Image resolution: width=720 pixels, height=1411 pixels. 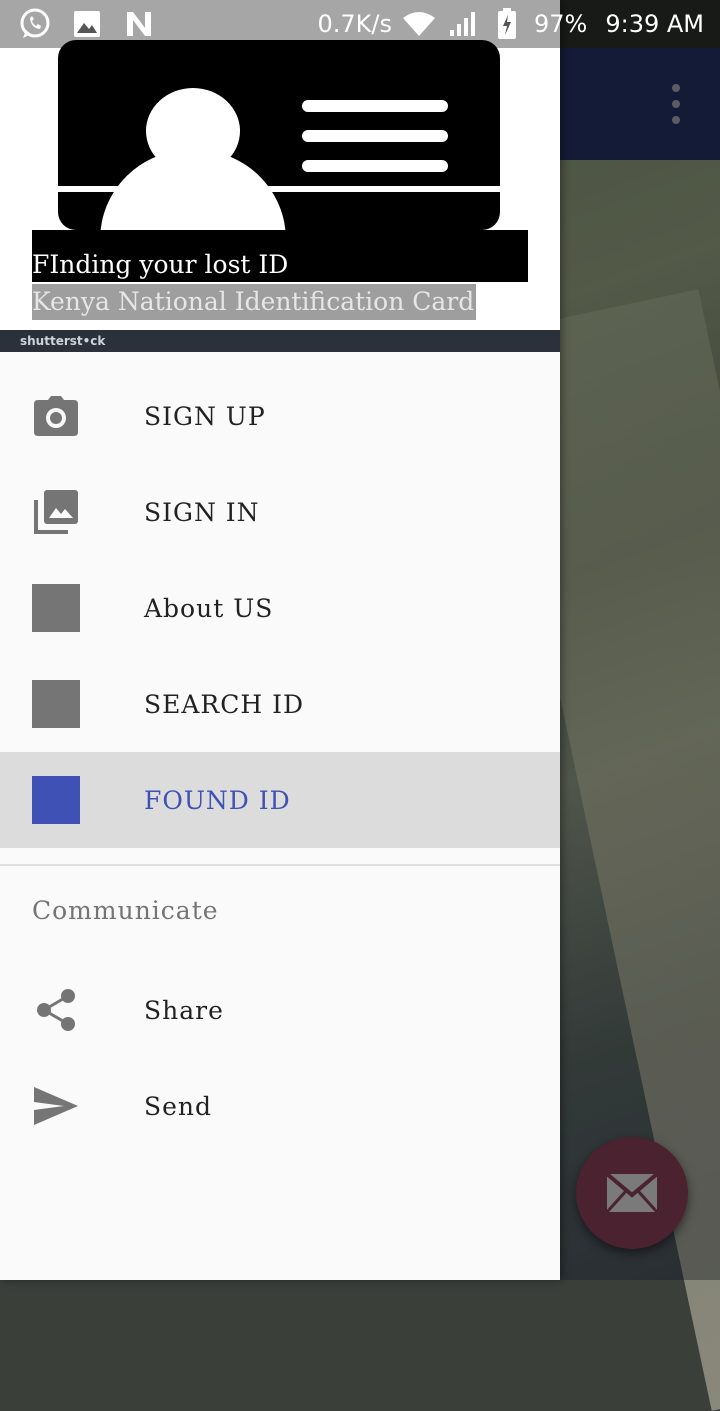 What do you see at coordinates (561, 24) in the screenshot?
I see `battery-percent: 97%` at bounding box center [561, 24].